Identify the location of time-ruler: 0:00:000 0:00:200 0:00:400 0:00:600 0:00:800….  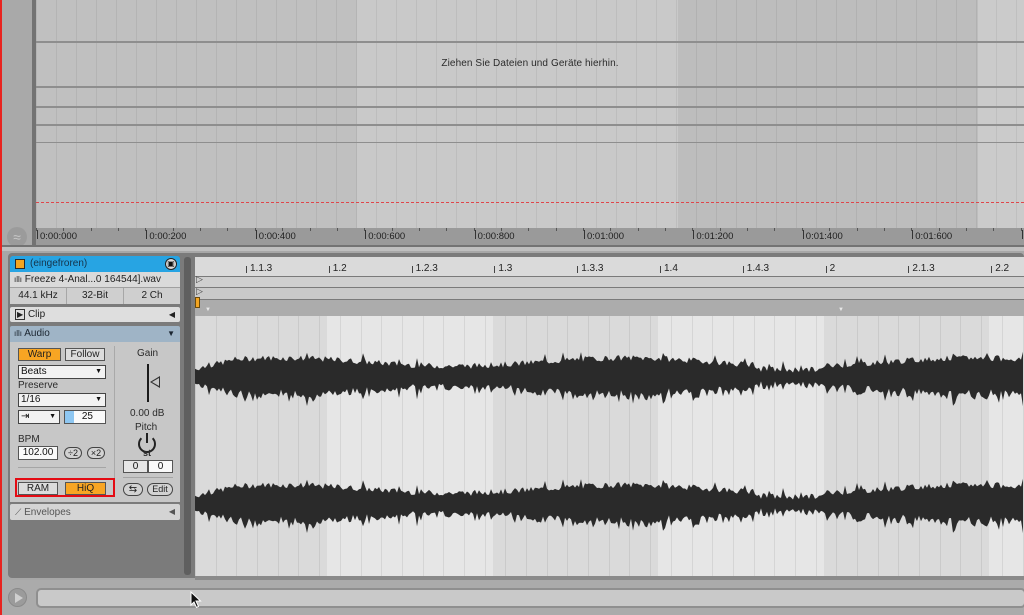
(530, 236).